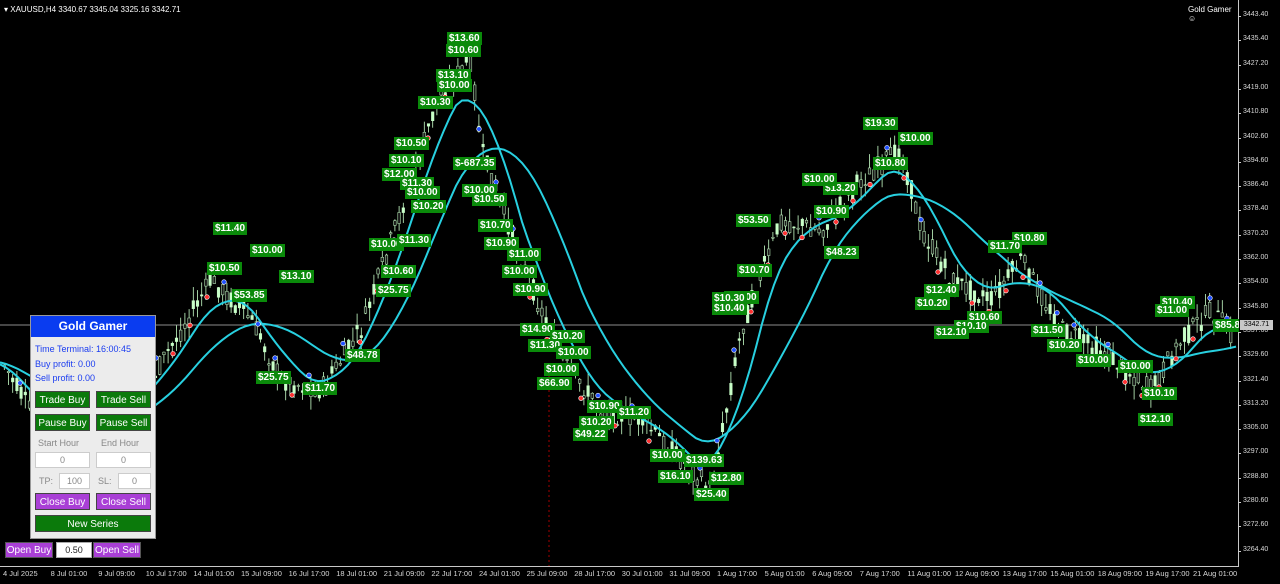 The width and height of the screenshot is (1280, 584). What do you see at coordinates (59, 443) in the screenshot?
I see `start-hour-label: Start Hour` at bounding box center [59, 443].